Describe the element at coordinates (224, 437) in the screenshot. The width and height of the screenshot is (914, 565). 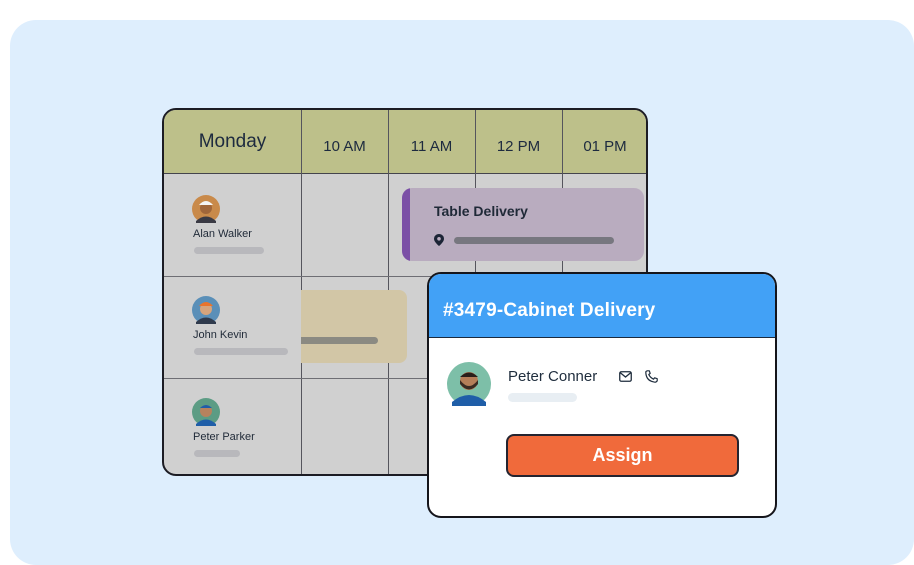
I see `person-name: Peter Parker` at that location.